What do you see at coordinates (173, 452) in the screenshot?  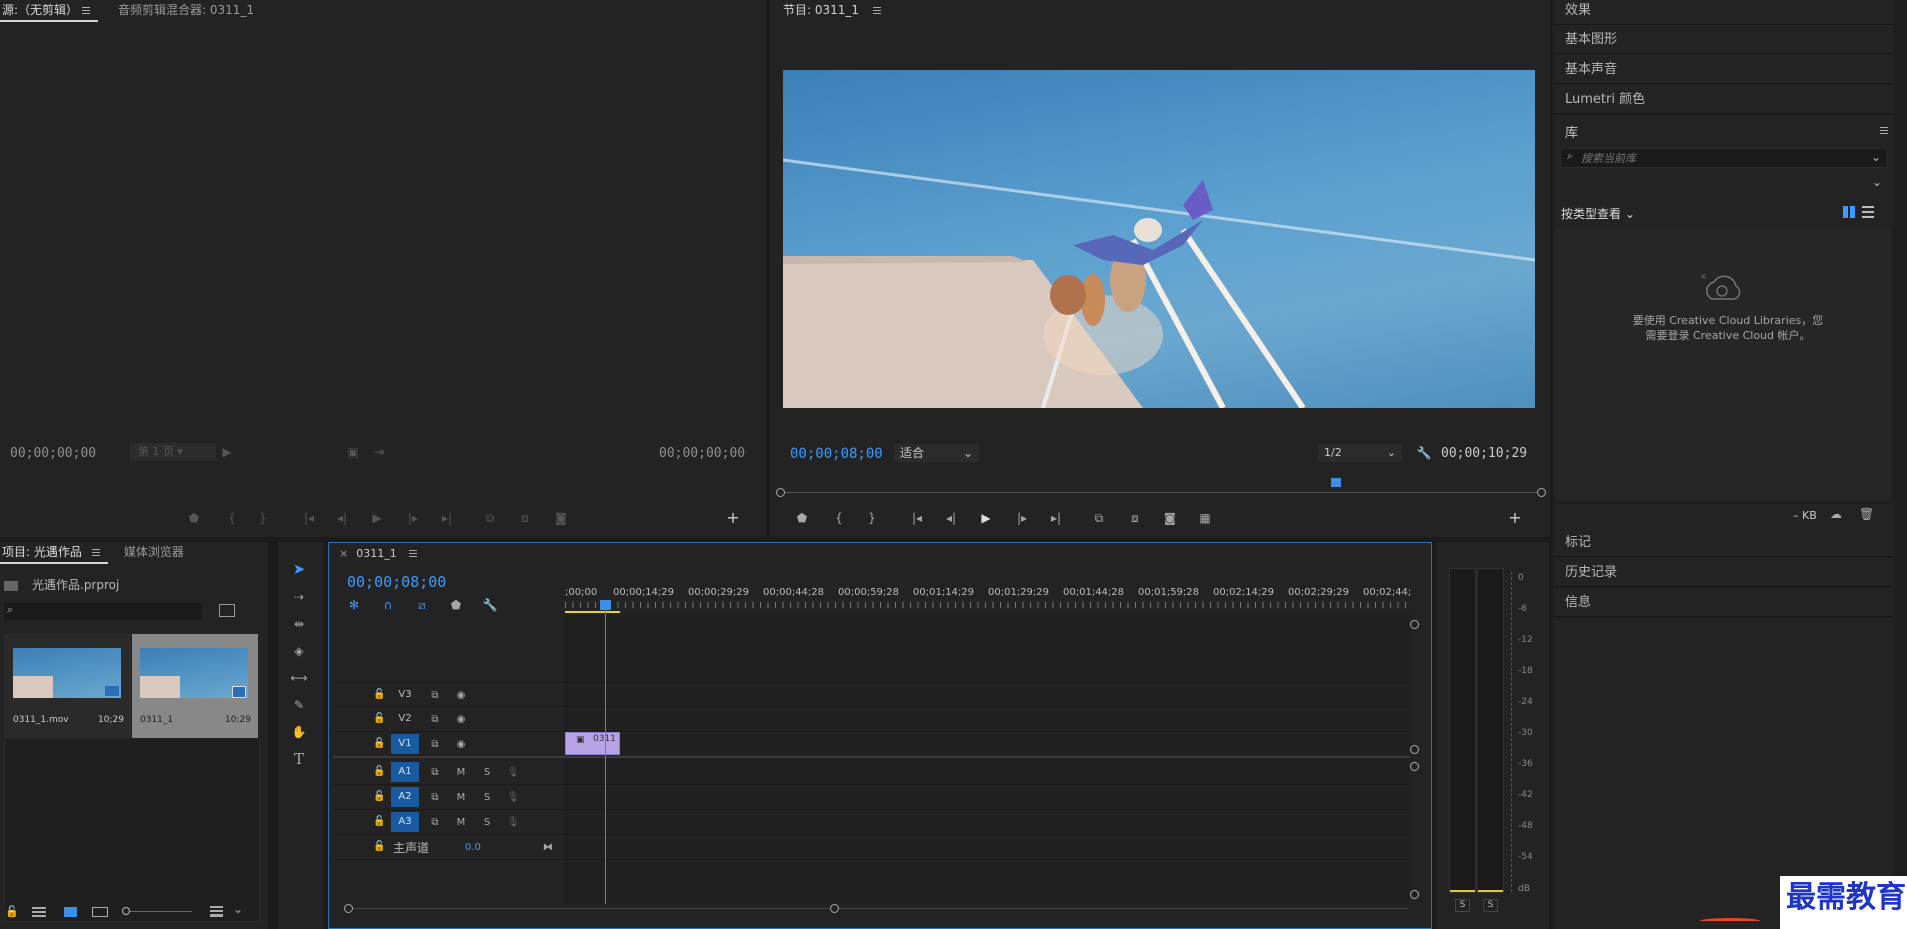 I see `page-select: 第 1 页 ▾` at bounding box center [173, 452].